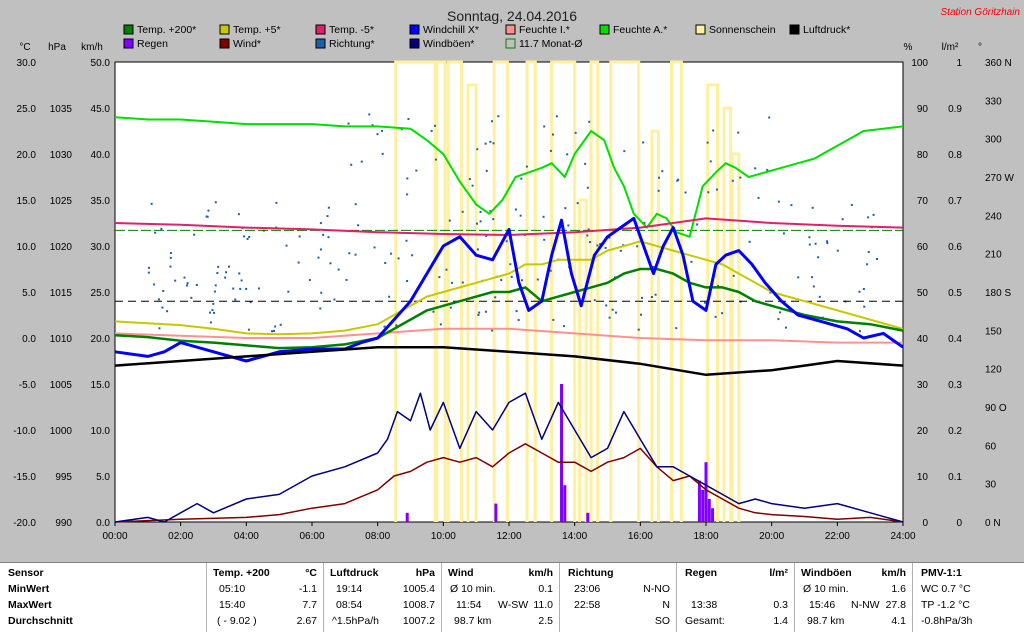  I want to click on pmv-windchill: WC 0.7 °C, so click(946, 589).